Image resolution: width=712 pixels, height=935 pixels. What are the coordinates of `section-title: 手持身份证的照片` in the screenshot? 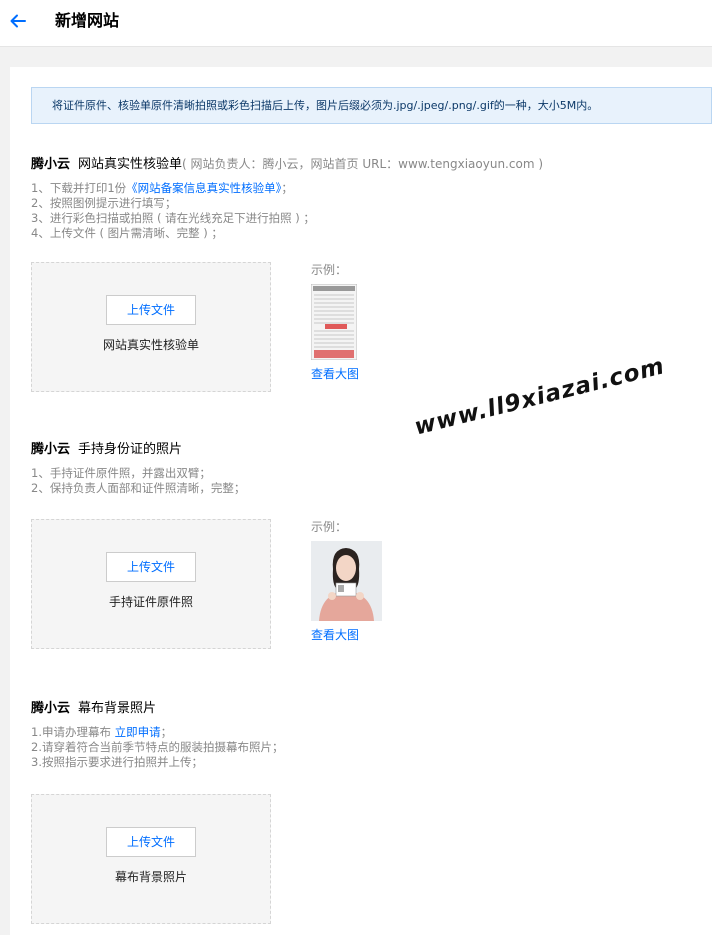 It's located at (130, 449).